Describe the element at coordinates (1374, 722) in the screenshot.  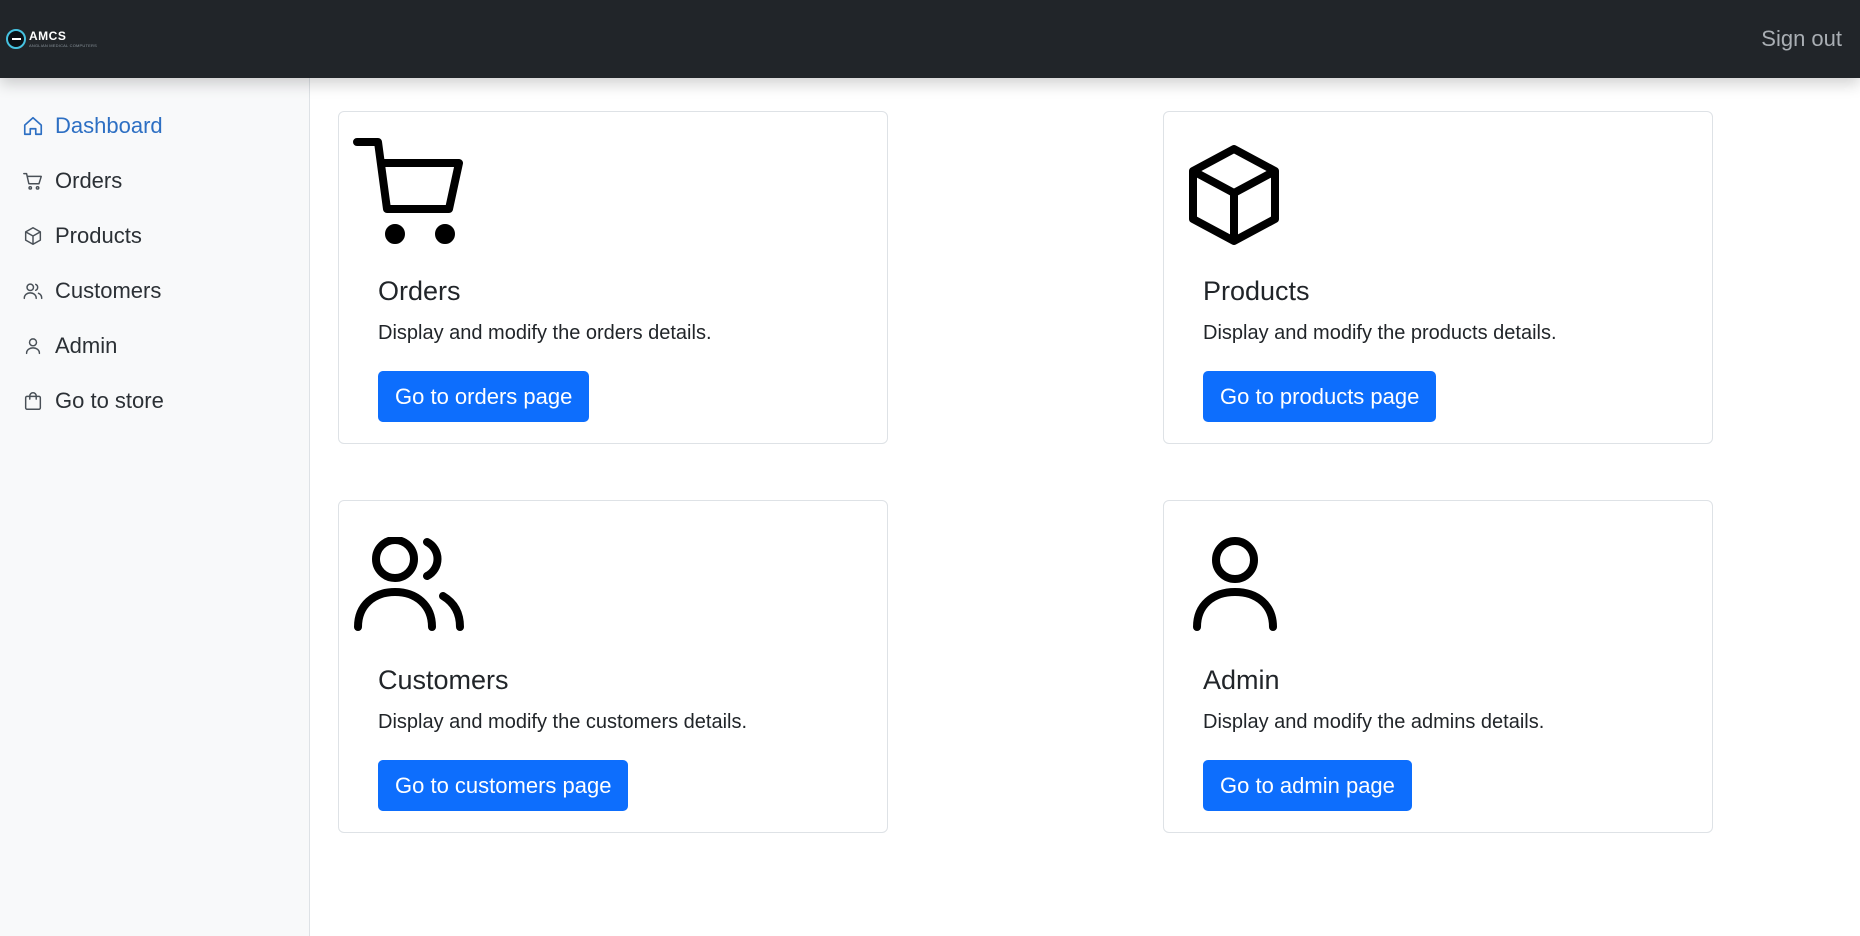
I see `card-description: Display and modify the admins details.` at that location.